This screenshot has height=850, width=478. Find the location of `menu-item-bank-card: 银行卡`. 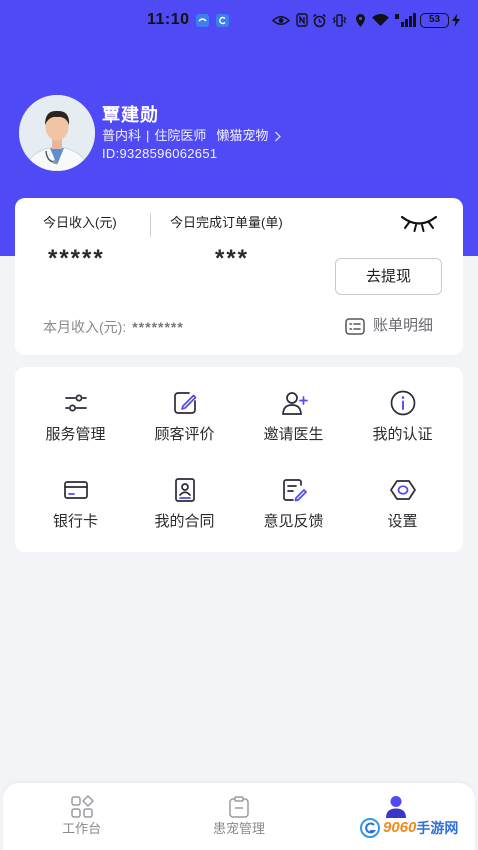

menu-item-bank-card: 银行卡 is located at coordinates (75, 515).